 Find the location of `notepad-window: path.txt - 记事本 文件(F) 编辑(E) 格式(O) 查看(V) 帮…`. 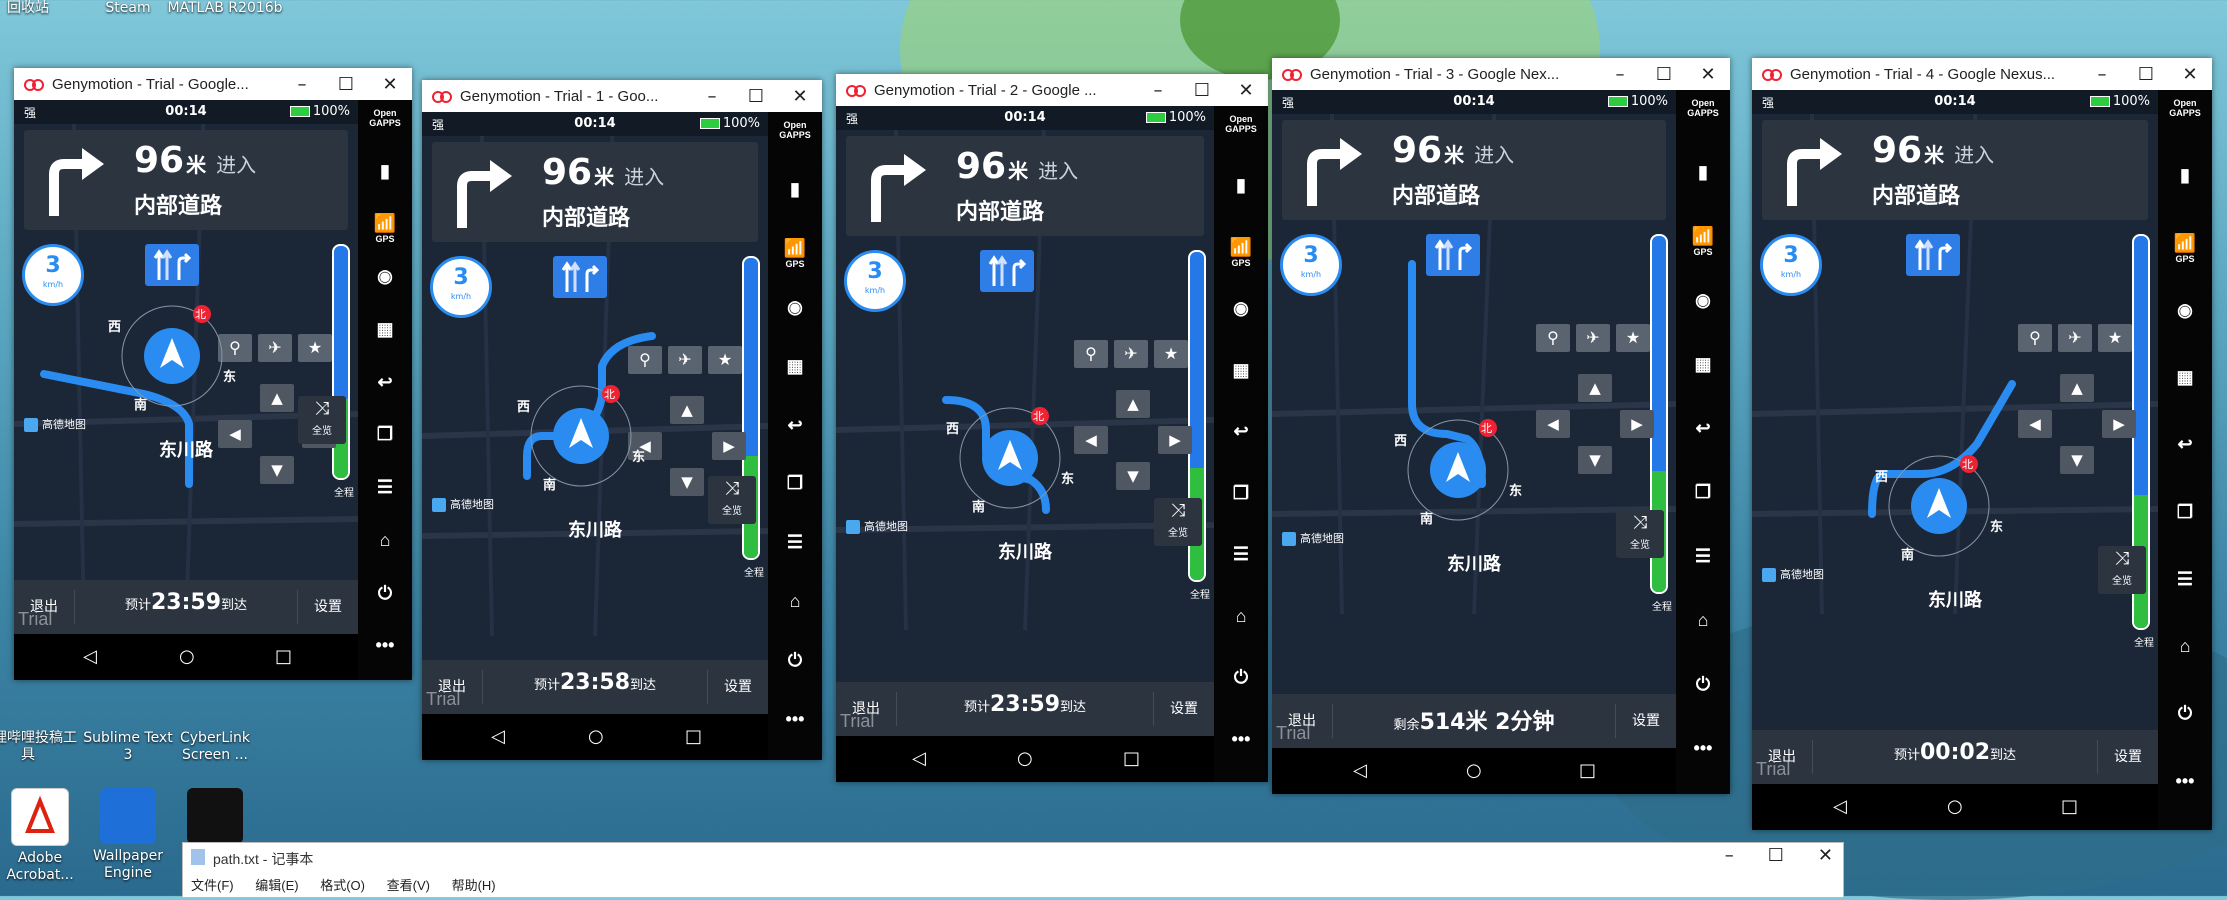

notepad-window: path.txt - 记事本 文件(F) 编辑(E) 格式(O) 查看(V) 帮… is located at coordinates (1013, 870).